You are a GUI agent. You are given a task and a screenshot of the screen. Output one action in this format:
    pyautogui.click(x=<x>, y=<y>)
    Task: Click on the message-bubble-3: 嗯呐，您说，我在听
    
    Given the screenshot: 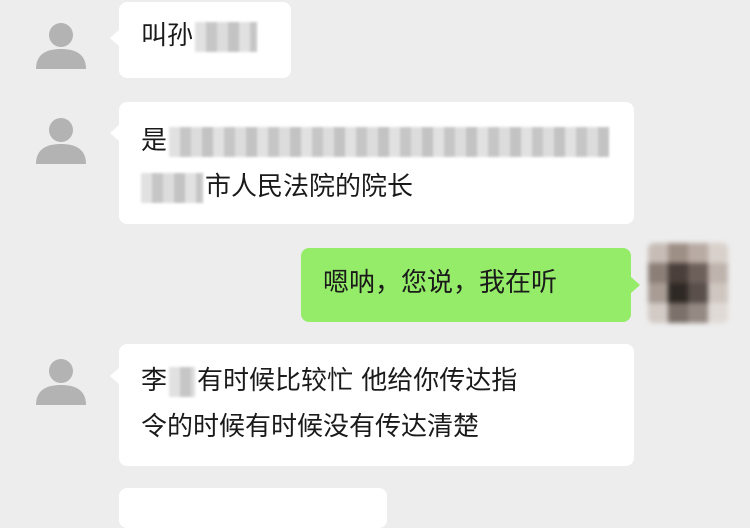 What is the action you would take?
    pyautogui.click(x=466, y=285)
    